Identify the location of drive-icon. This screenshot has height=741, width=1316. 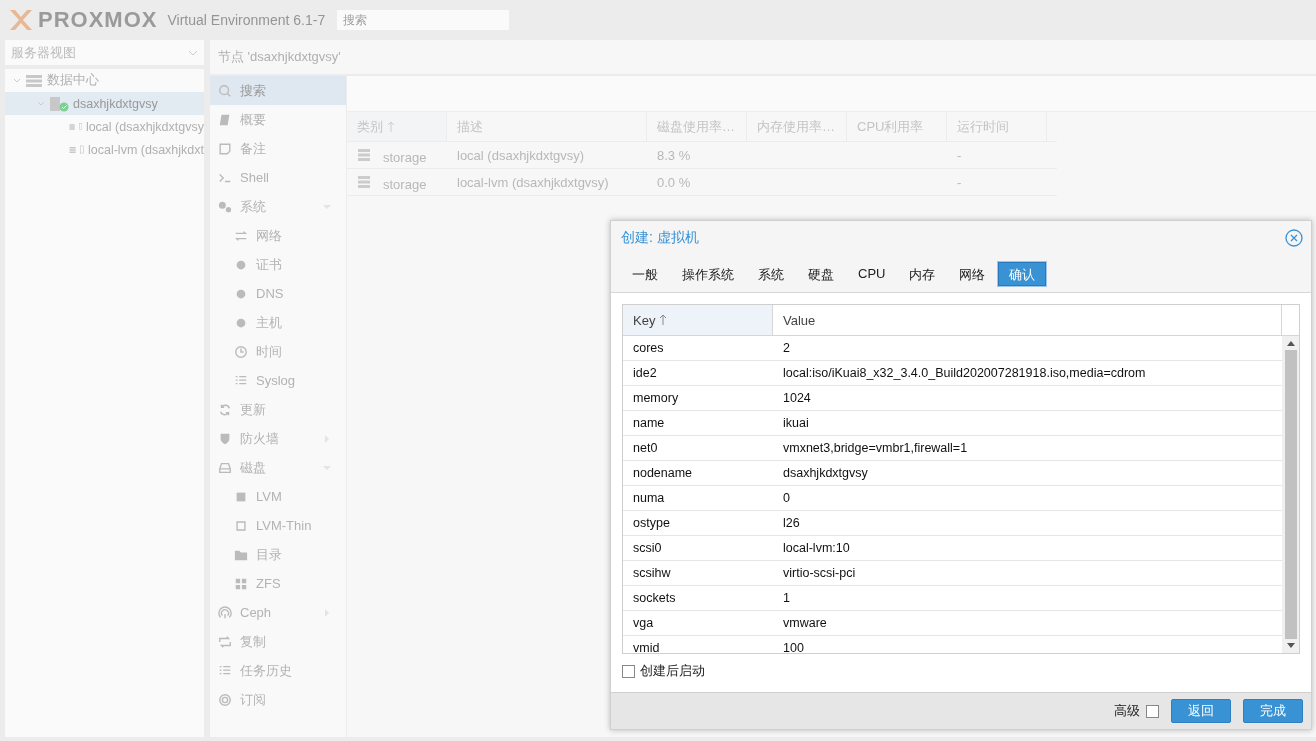
(225, 467).